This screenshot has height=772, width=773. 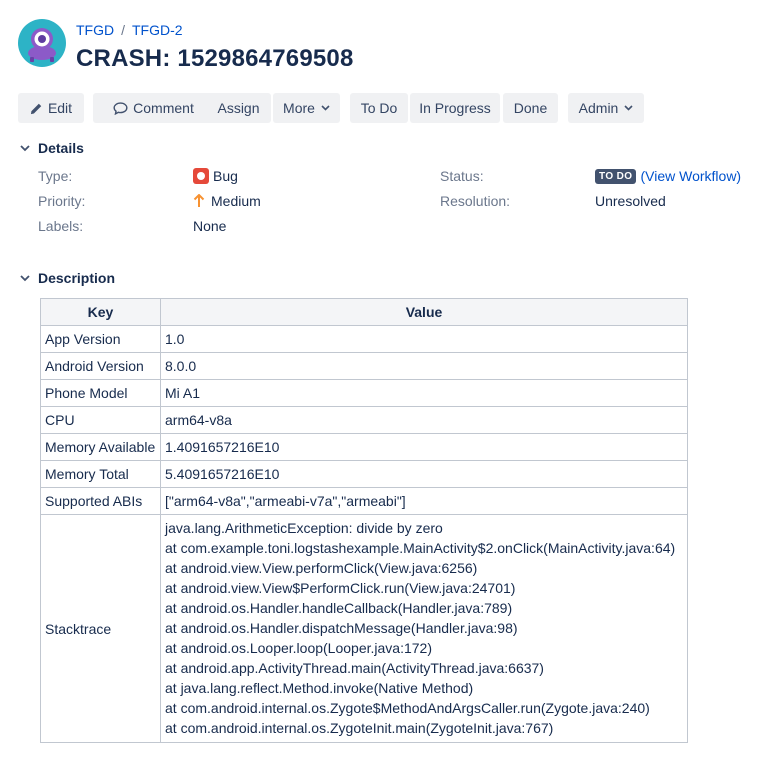 What do you see at coordinates (690, 176) in the screenshot?
I see `view-workflow-link: (View Workflow)` at bounding box center [690, 176].